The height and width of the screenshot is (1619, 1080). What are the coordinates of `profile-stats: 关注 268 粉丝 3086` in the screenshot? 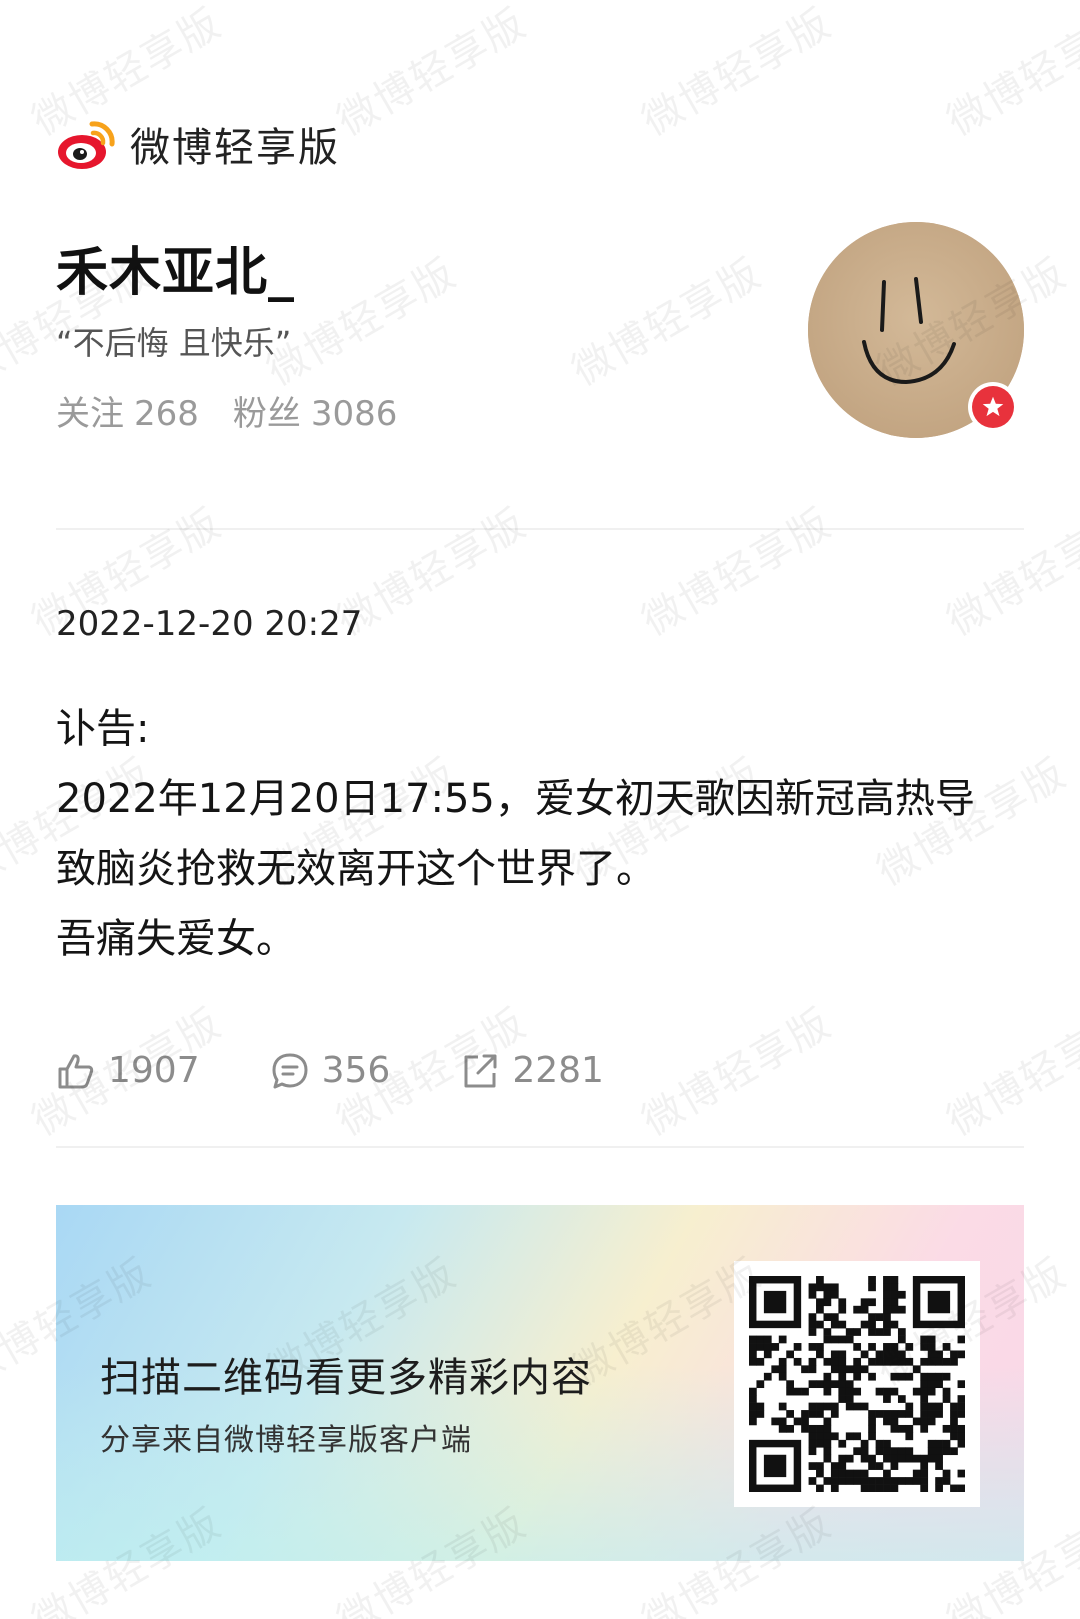 It's located at (226, 410).